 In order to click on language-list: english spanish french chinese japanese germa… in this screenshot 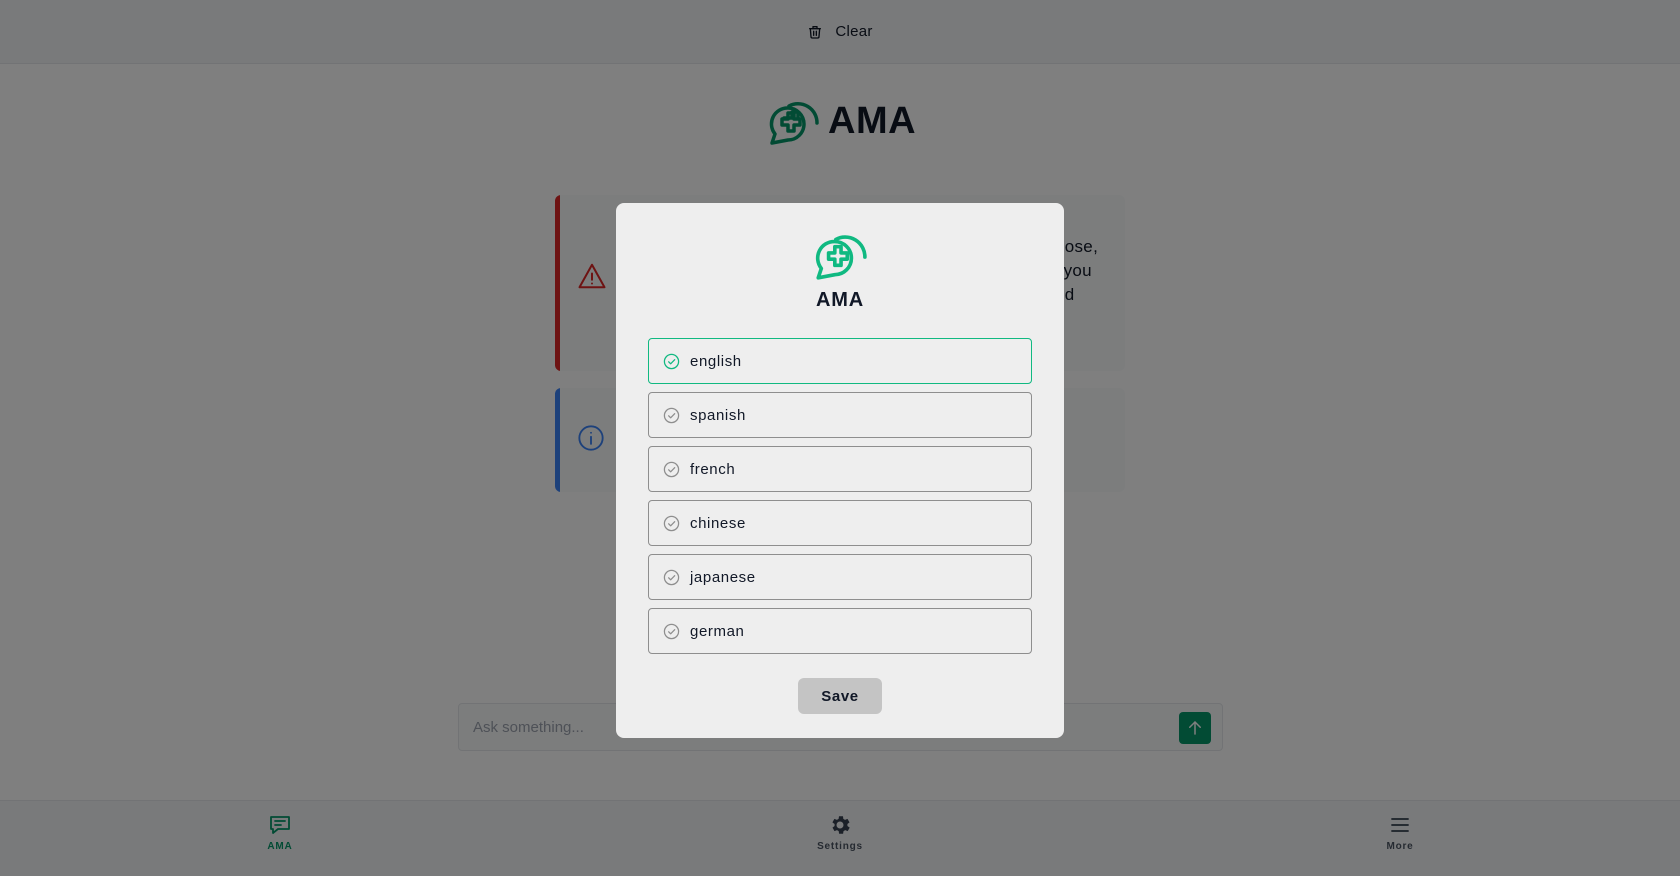, I will do `click(840, 500)`.